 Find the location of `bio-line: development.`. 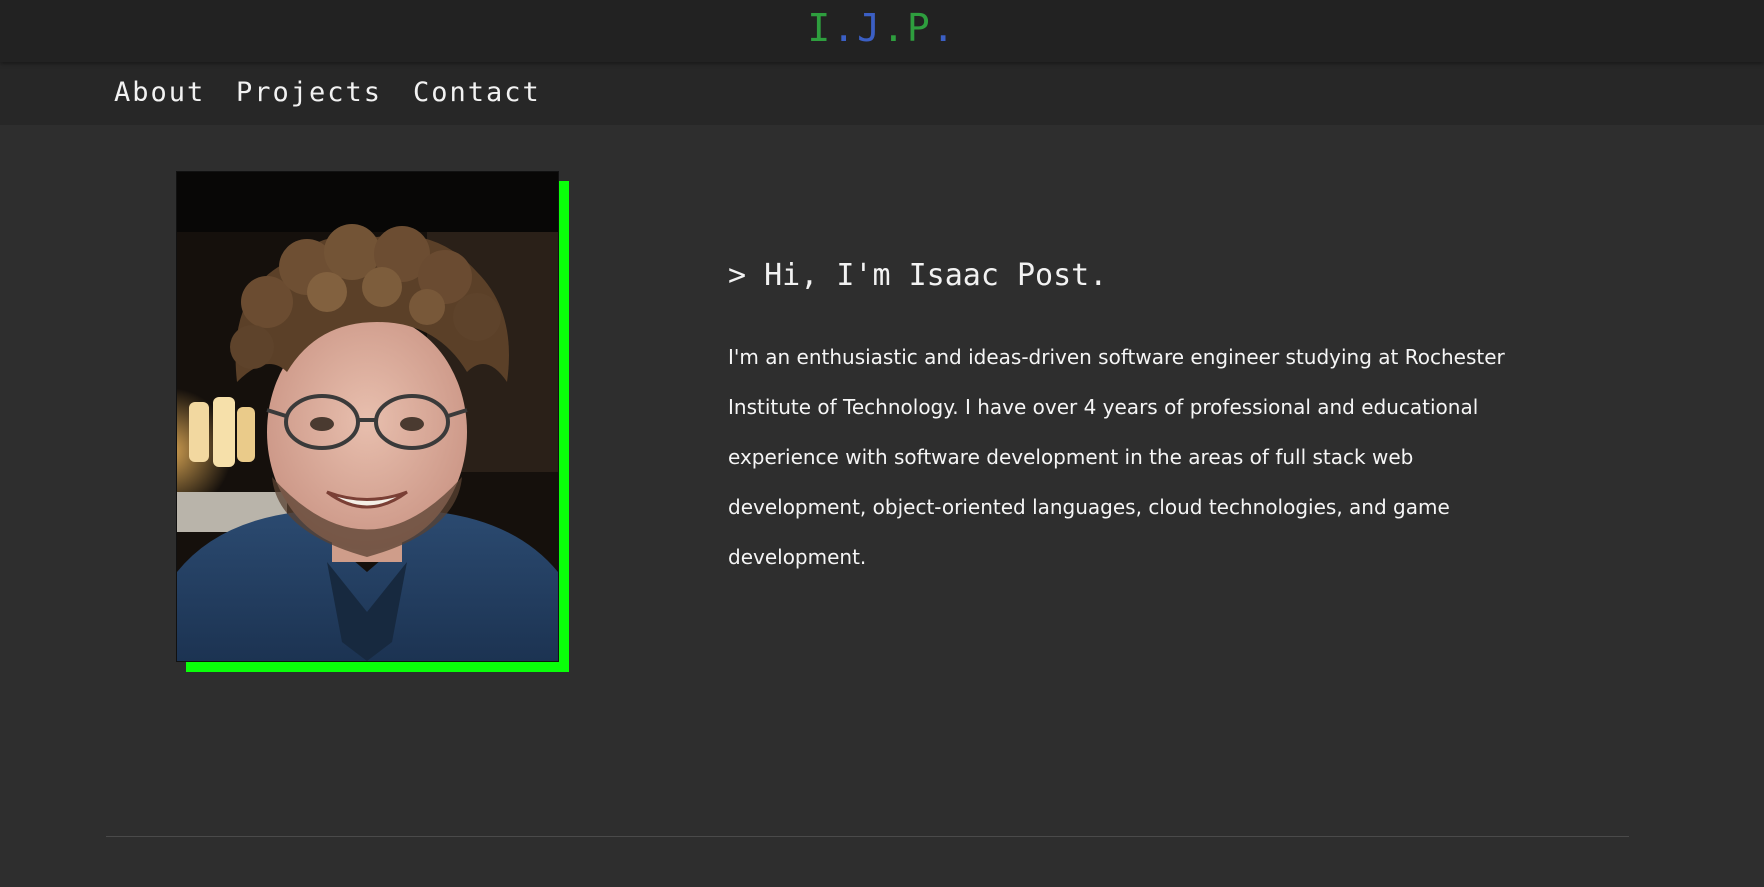

bio-line: development. is located at coordinates (797, 557).